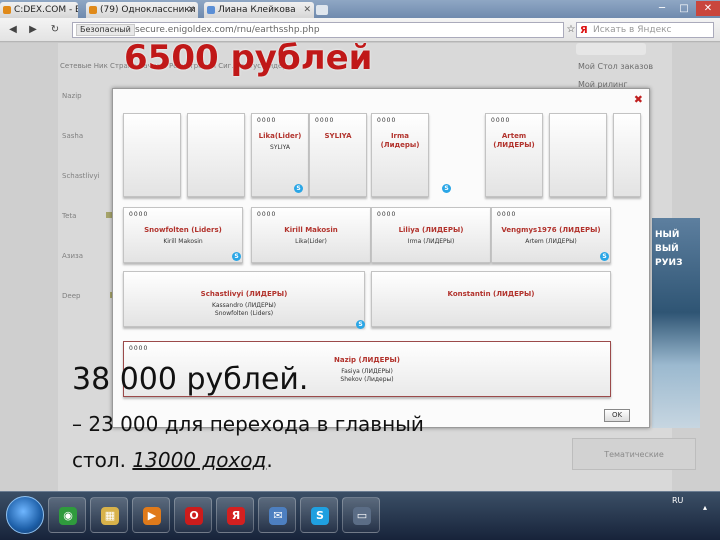 The height and width of the screenshot is (540, 720). I want to click on taskbar-app: ▦, so click(109, 515).